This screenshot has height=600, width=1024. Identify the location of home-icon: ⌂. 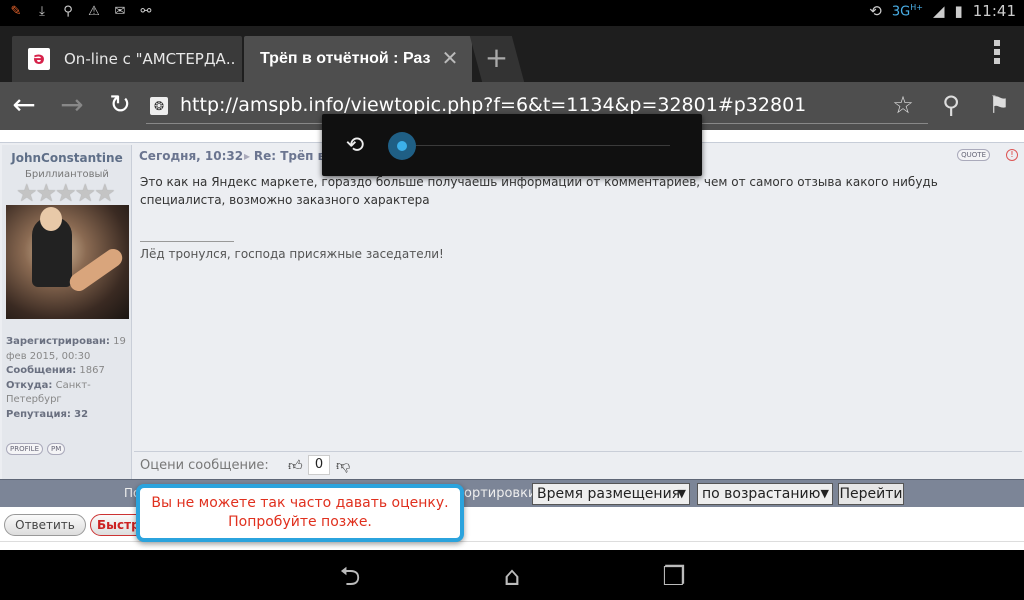
(512, 577).